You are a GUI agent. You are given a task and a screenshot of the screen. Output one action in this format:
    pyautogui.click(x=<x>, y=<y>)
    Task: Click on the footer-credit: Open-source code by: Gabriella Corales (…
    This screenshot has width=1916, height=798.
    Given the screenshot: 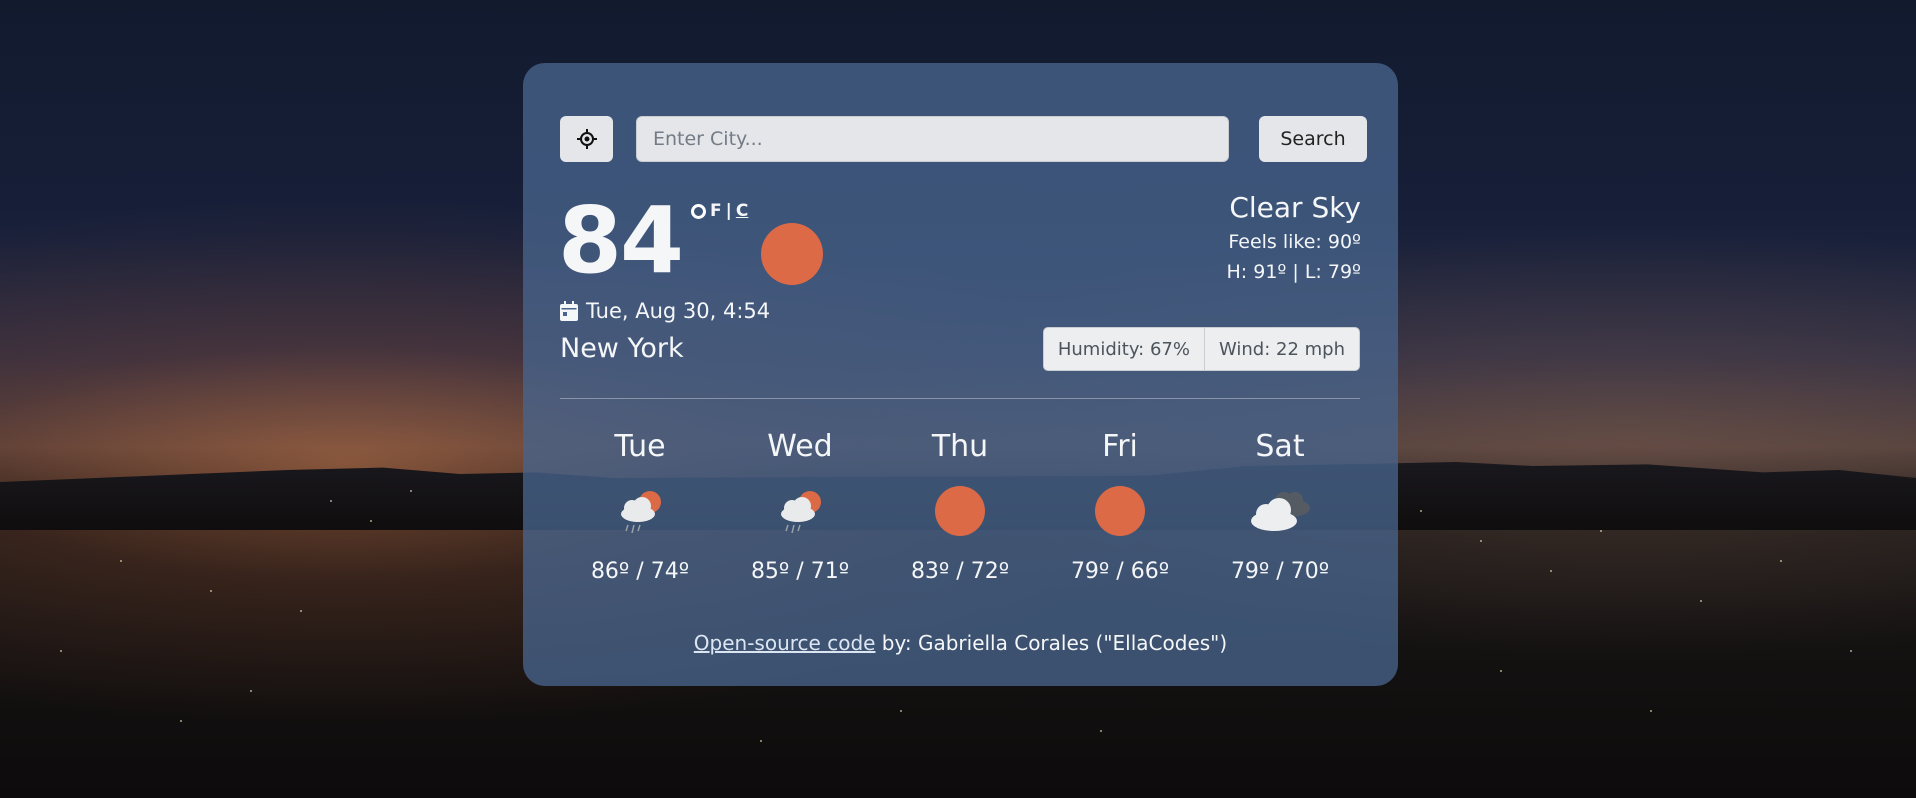 What is the action you would take?
    pyautogui.click(x=960, y=643)
    